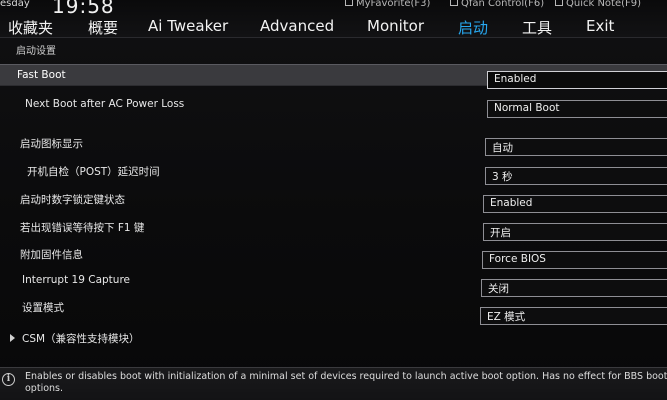 This screenshot has height=400, width=667. What do you see at coordinates (604, 4) in the screenshot?
I see `hotkey-quicknote-label: Quick Note(F9)` at bounding box center [604, 4].